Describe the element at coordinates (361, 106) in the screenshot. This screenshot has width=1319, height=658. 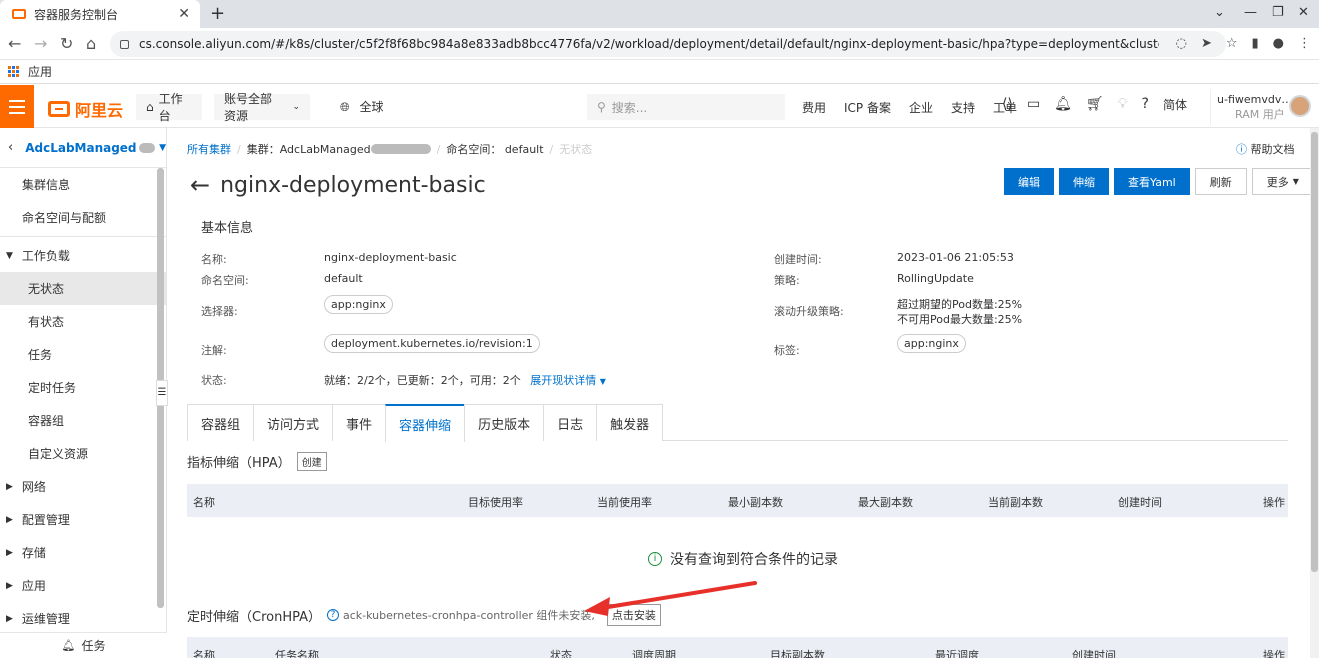
I see `region-selector: 🌐︎ 全球` at that location.